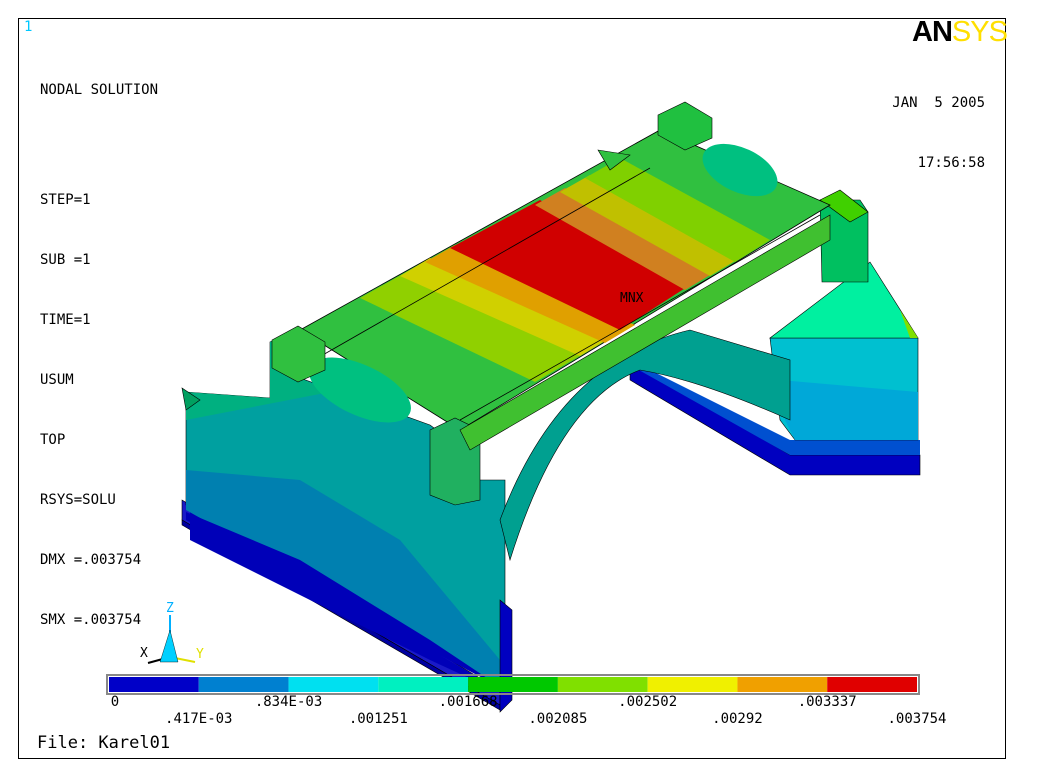  Describe the element at coordinates (199, 719) in the screenshot. I see `legend-value-label: .417E-03` at that location.